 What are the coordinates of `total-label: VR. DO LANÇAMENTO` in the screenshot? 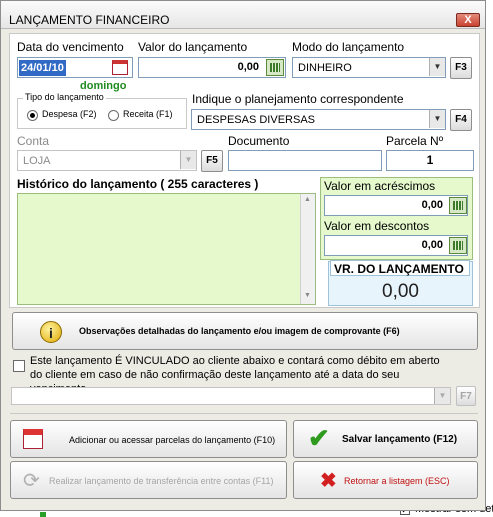 It's located at (399, 269).